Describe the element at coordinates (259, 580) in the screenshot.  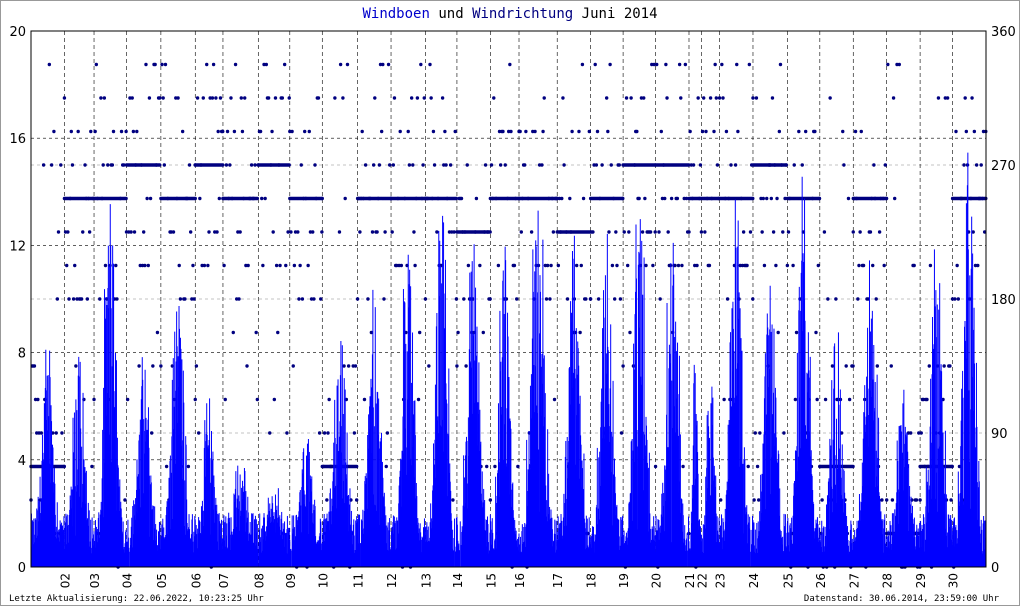
I see `x-tick-label: 08` at that location.